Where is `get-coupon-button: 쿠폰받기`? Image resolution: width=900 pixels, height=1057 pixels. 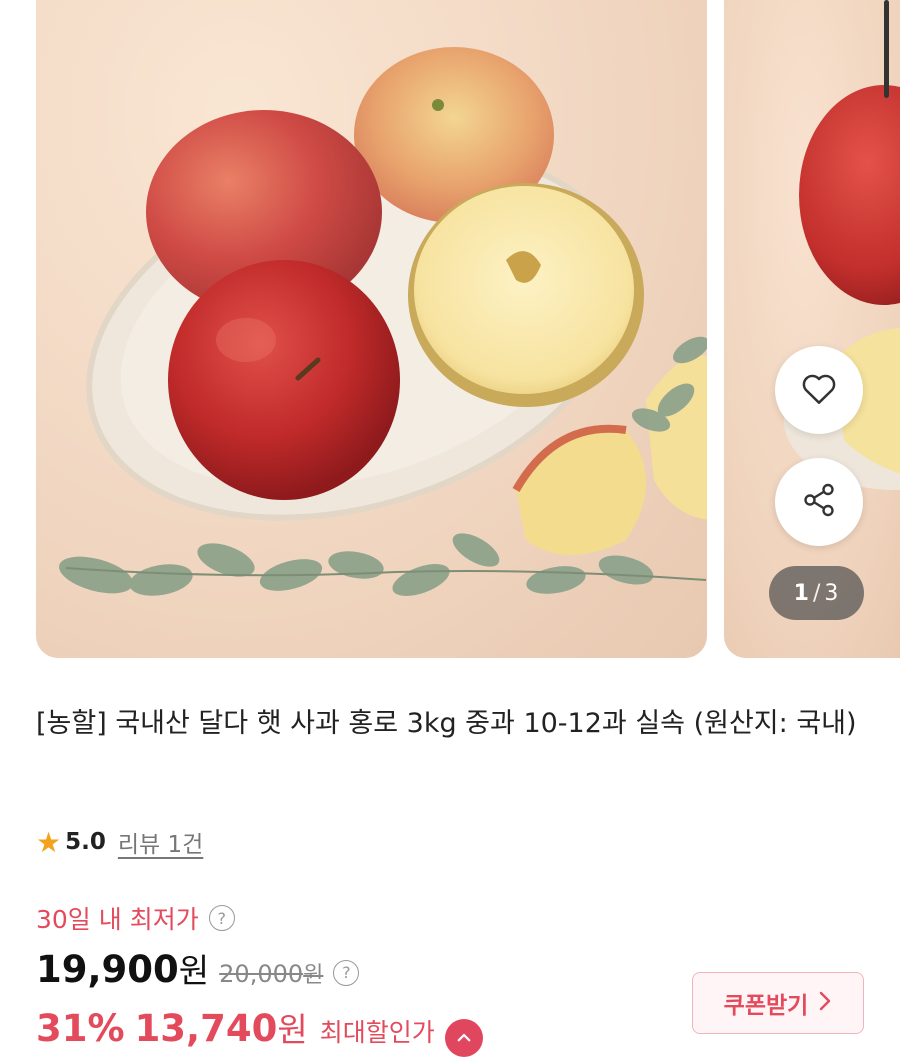 get-coupon-button: 쿠폰받기 is located at coordinates (778, 1003).